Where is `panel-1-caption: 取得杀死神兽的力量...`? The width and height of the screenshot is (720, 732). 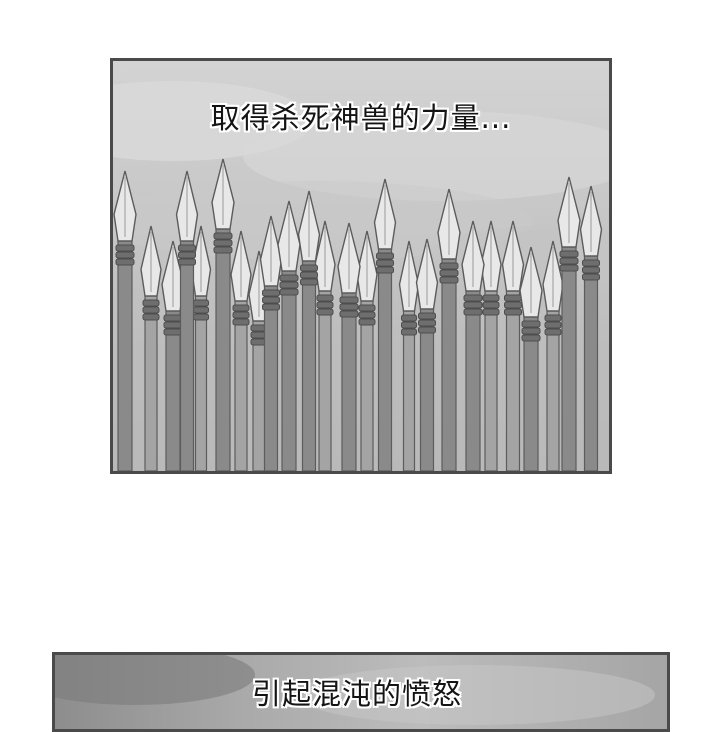
panel-1-caption: 取得杀死神兽的力量... is located at coordinates (361, 118).